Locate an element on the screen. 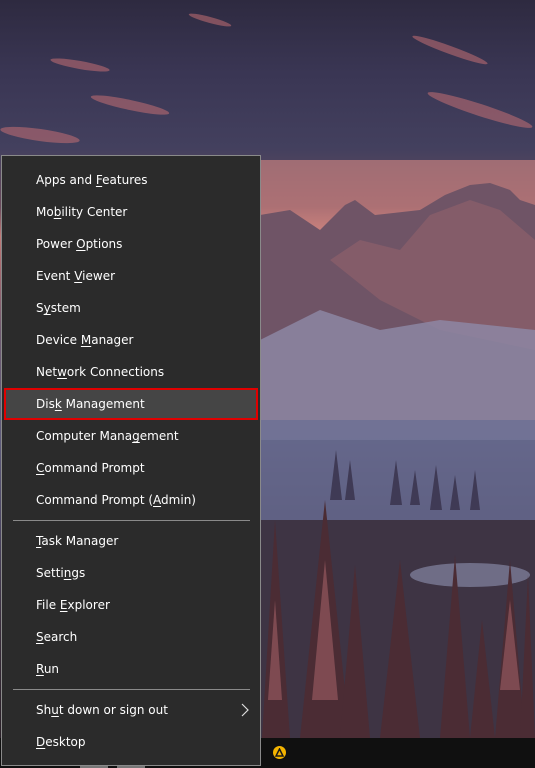 The width and height of the screenshot is (535, 768). label-text: gs is located at coordinates (78, 573).